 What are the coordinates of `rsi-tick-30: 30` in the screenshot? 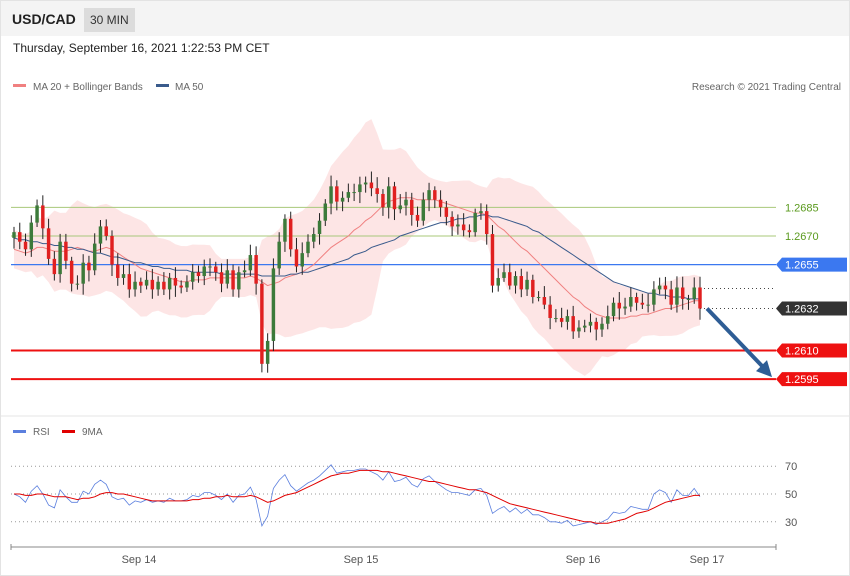 It's located at (791, 523).